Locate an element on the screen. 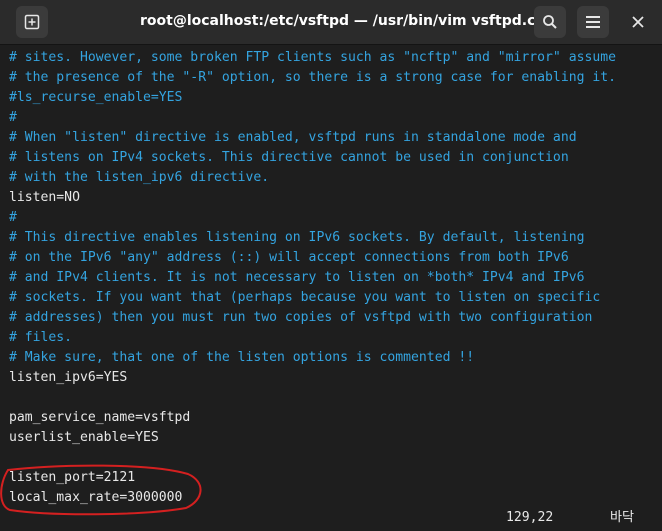 The image size is (662, 531). new-tab-button is located at coordinates (32, 22).